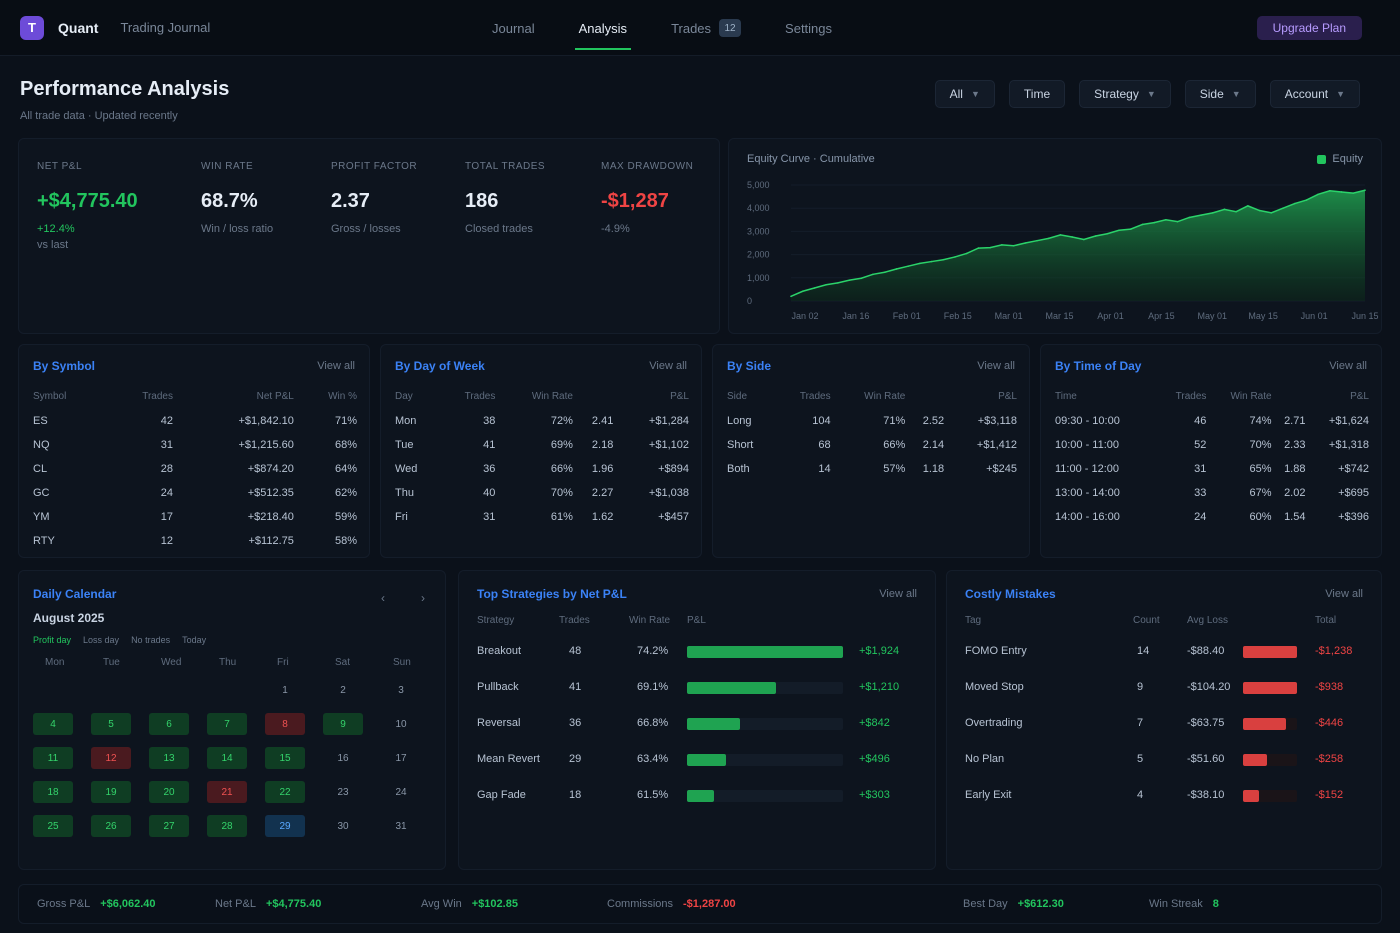 The height and width of the screenshot is (933, 1400). What do you see at coordinates (1212, 517) in the screenshot?
I see `table-row: 14:00 - 16:00 24 60% 1.54 +$396` at bounding box center [1212, 517].